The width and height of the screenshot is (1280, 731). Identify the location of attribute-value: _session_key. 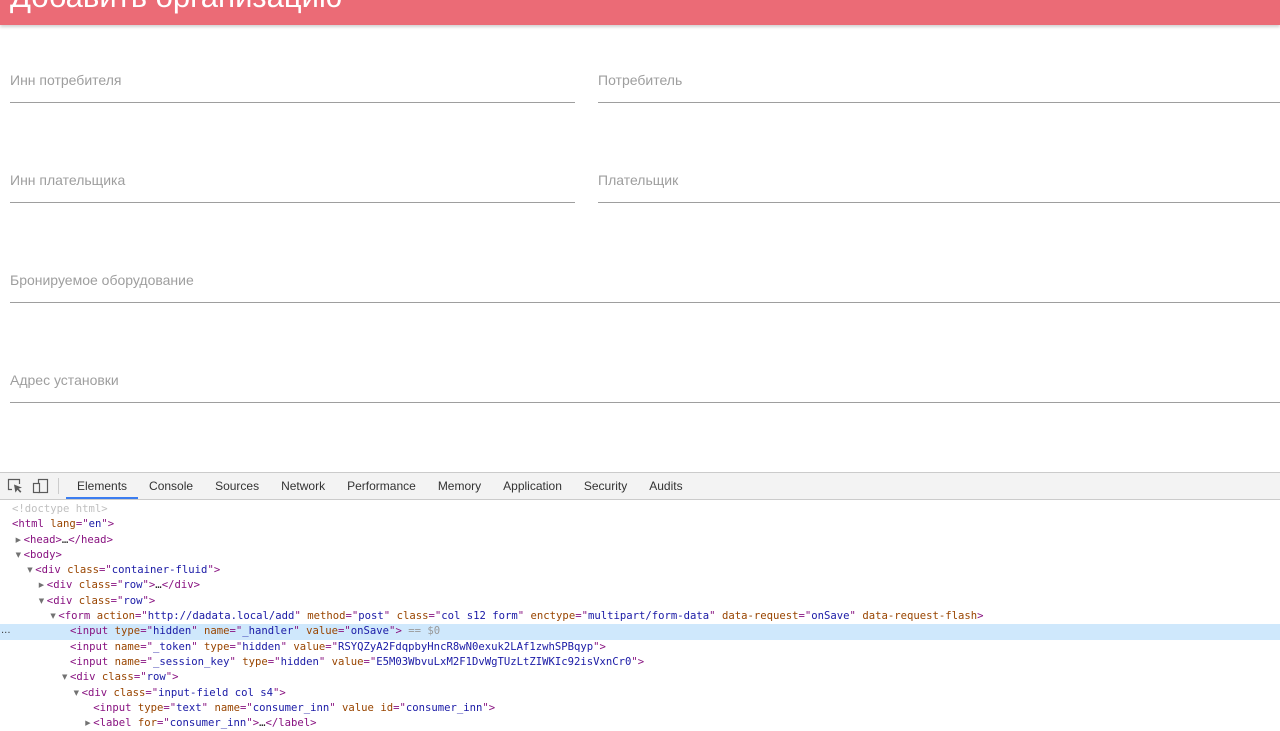
(191, 661).